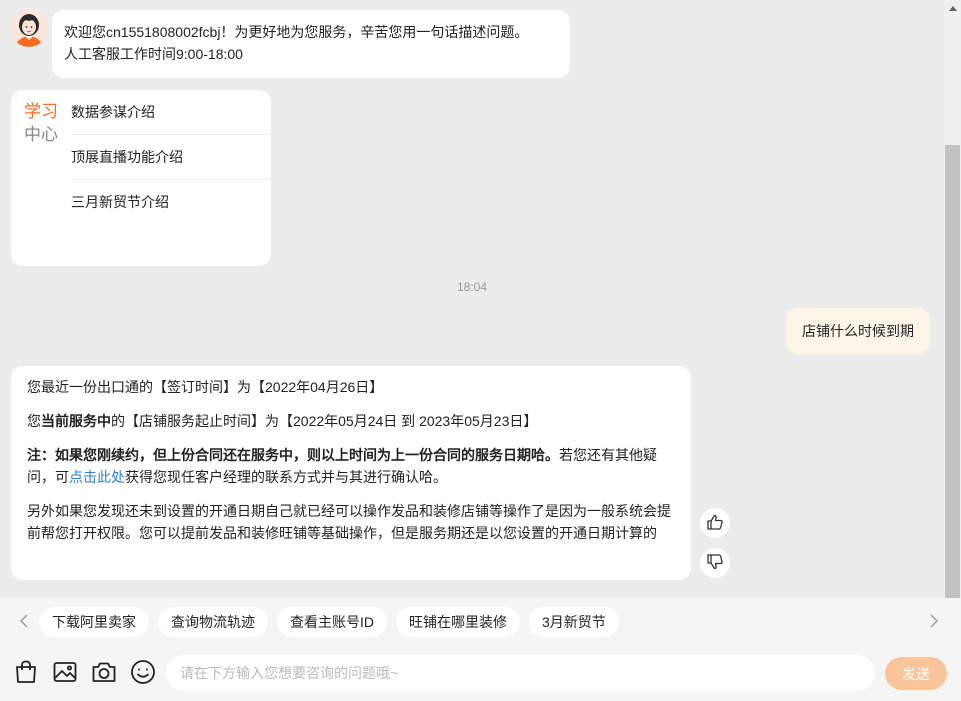 The image size is (961, 701). Describe the element at coordinates (171, 202) in the screenshot. I see `study-item-march-festival: 三月新贸节介绍` at that location.